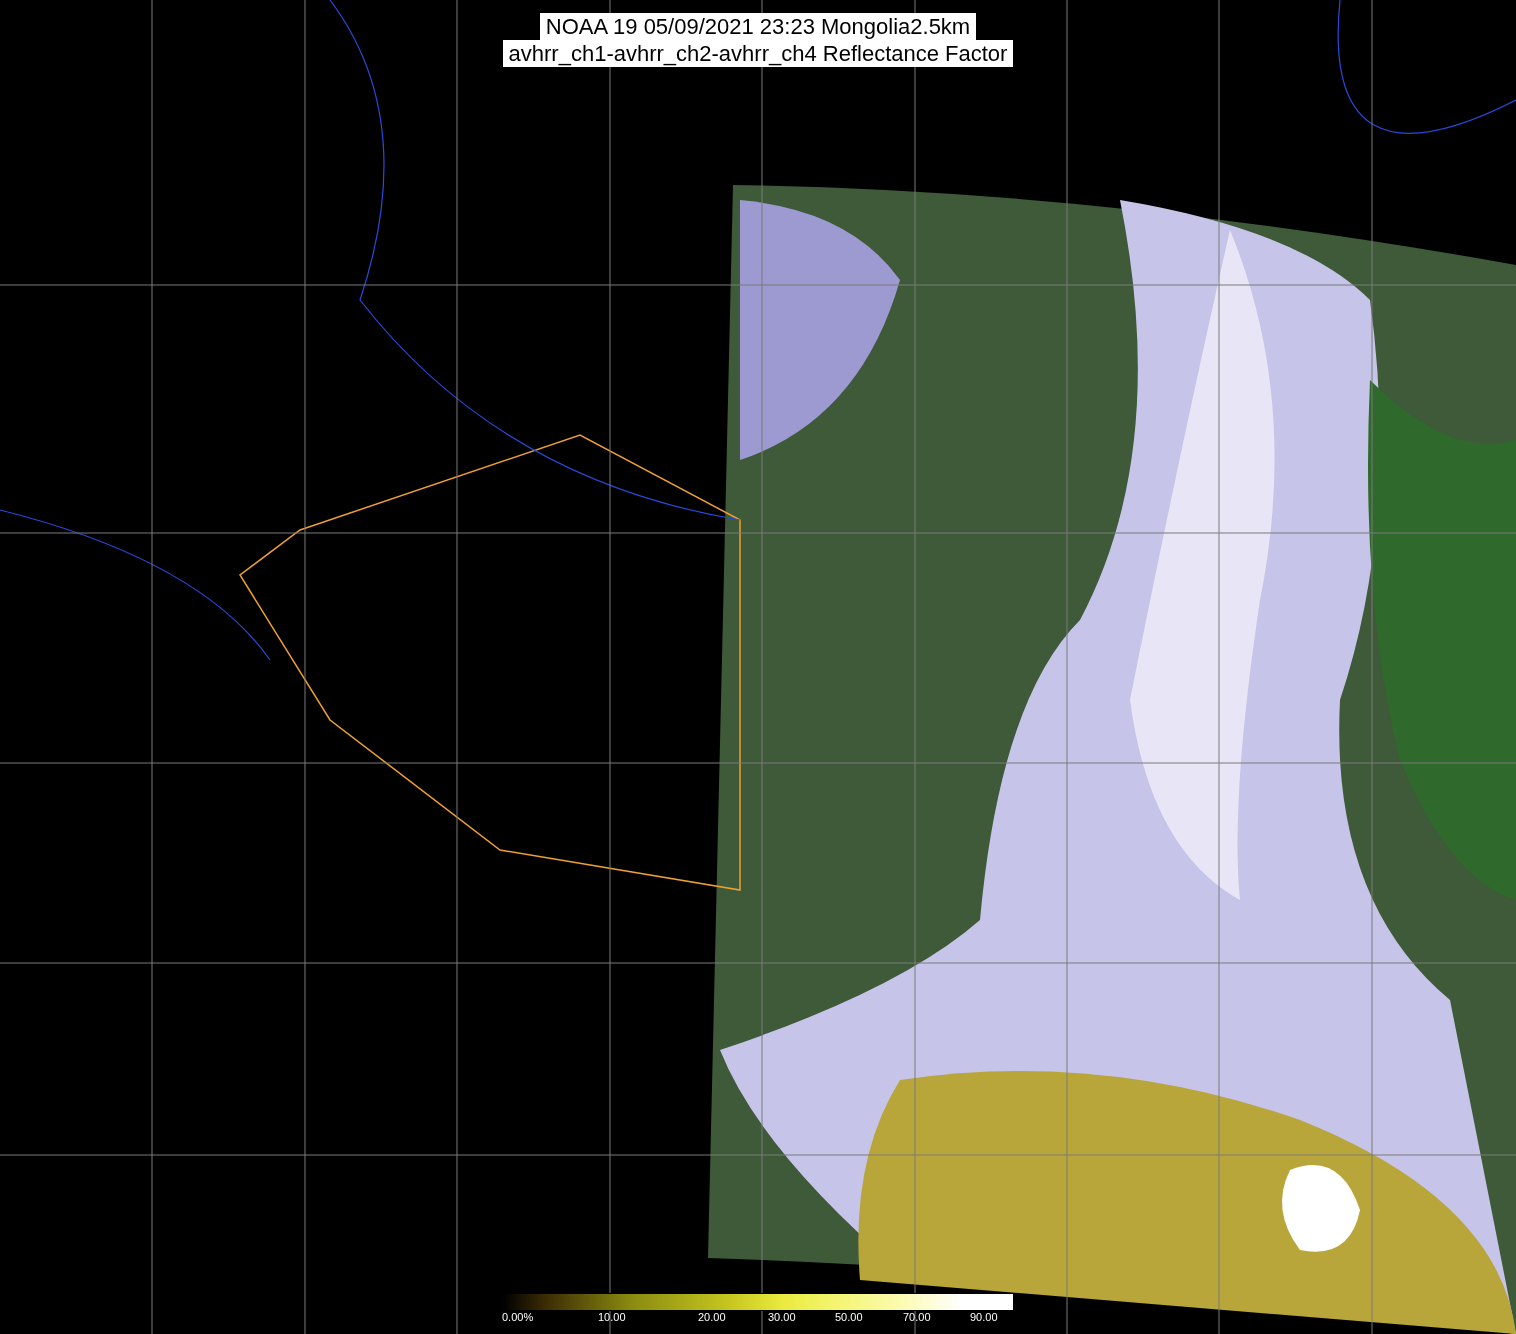  I want to click on scale-label: 90.00, so click(984, 1317).